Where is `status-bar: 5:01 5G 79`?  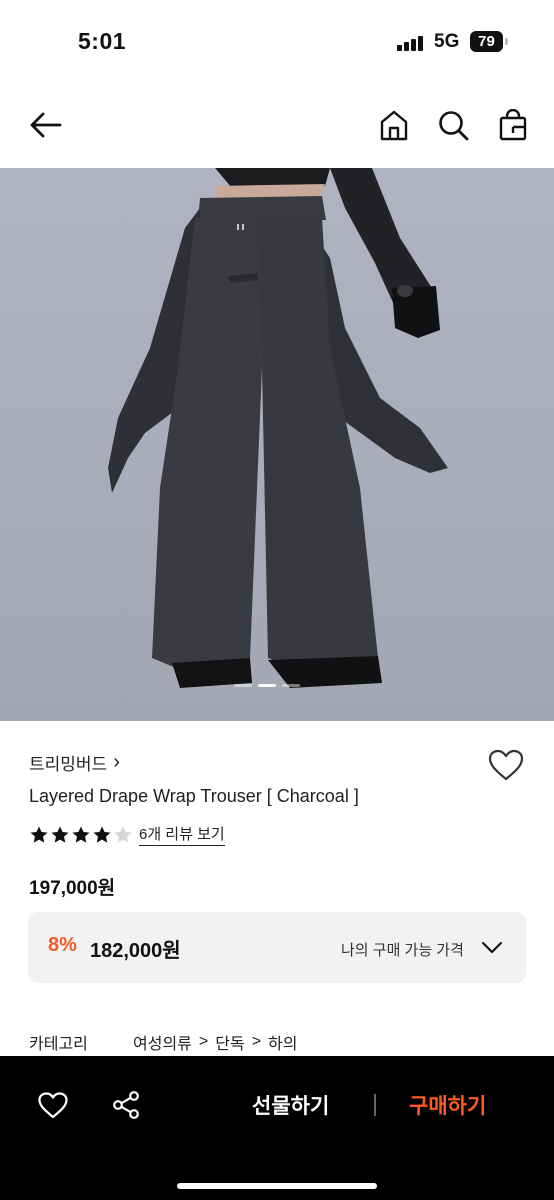 status-bar: 5:01 5G 79 is located at coordinates (277, 42).